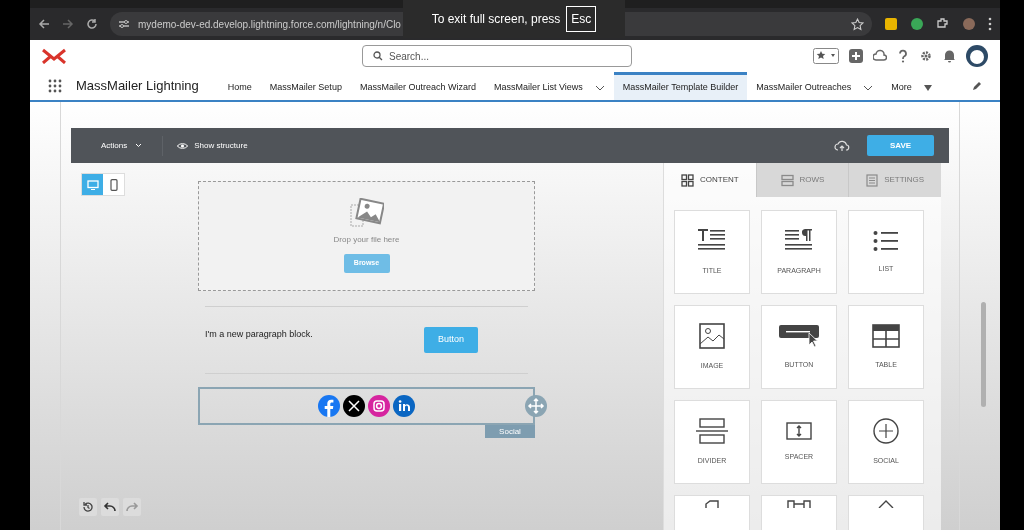  I want to click on key-label: Esc, so click(581, 19).